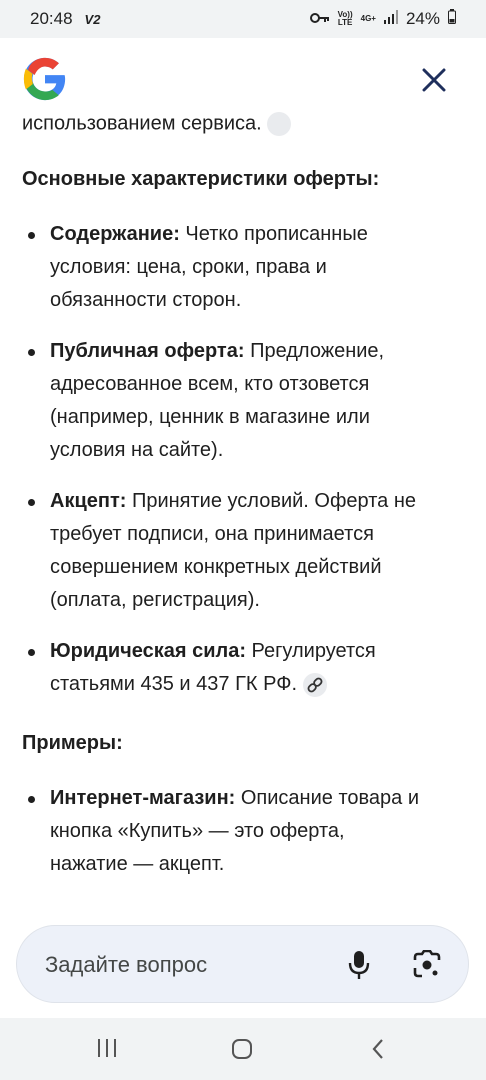  Describe the element at coordinates (382, 19) in the screenshot. I see `status-right: Vo)) LTE 4G+ 24%` at that location.